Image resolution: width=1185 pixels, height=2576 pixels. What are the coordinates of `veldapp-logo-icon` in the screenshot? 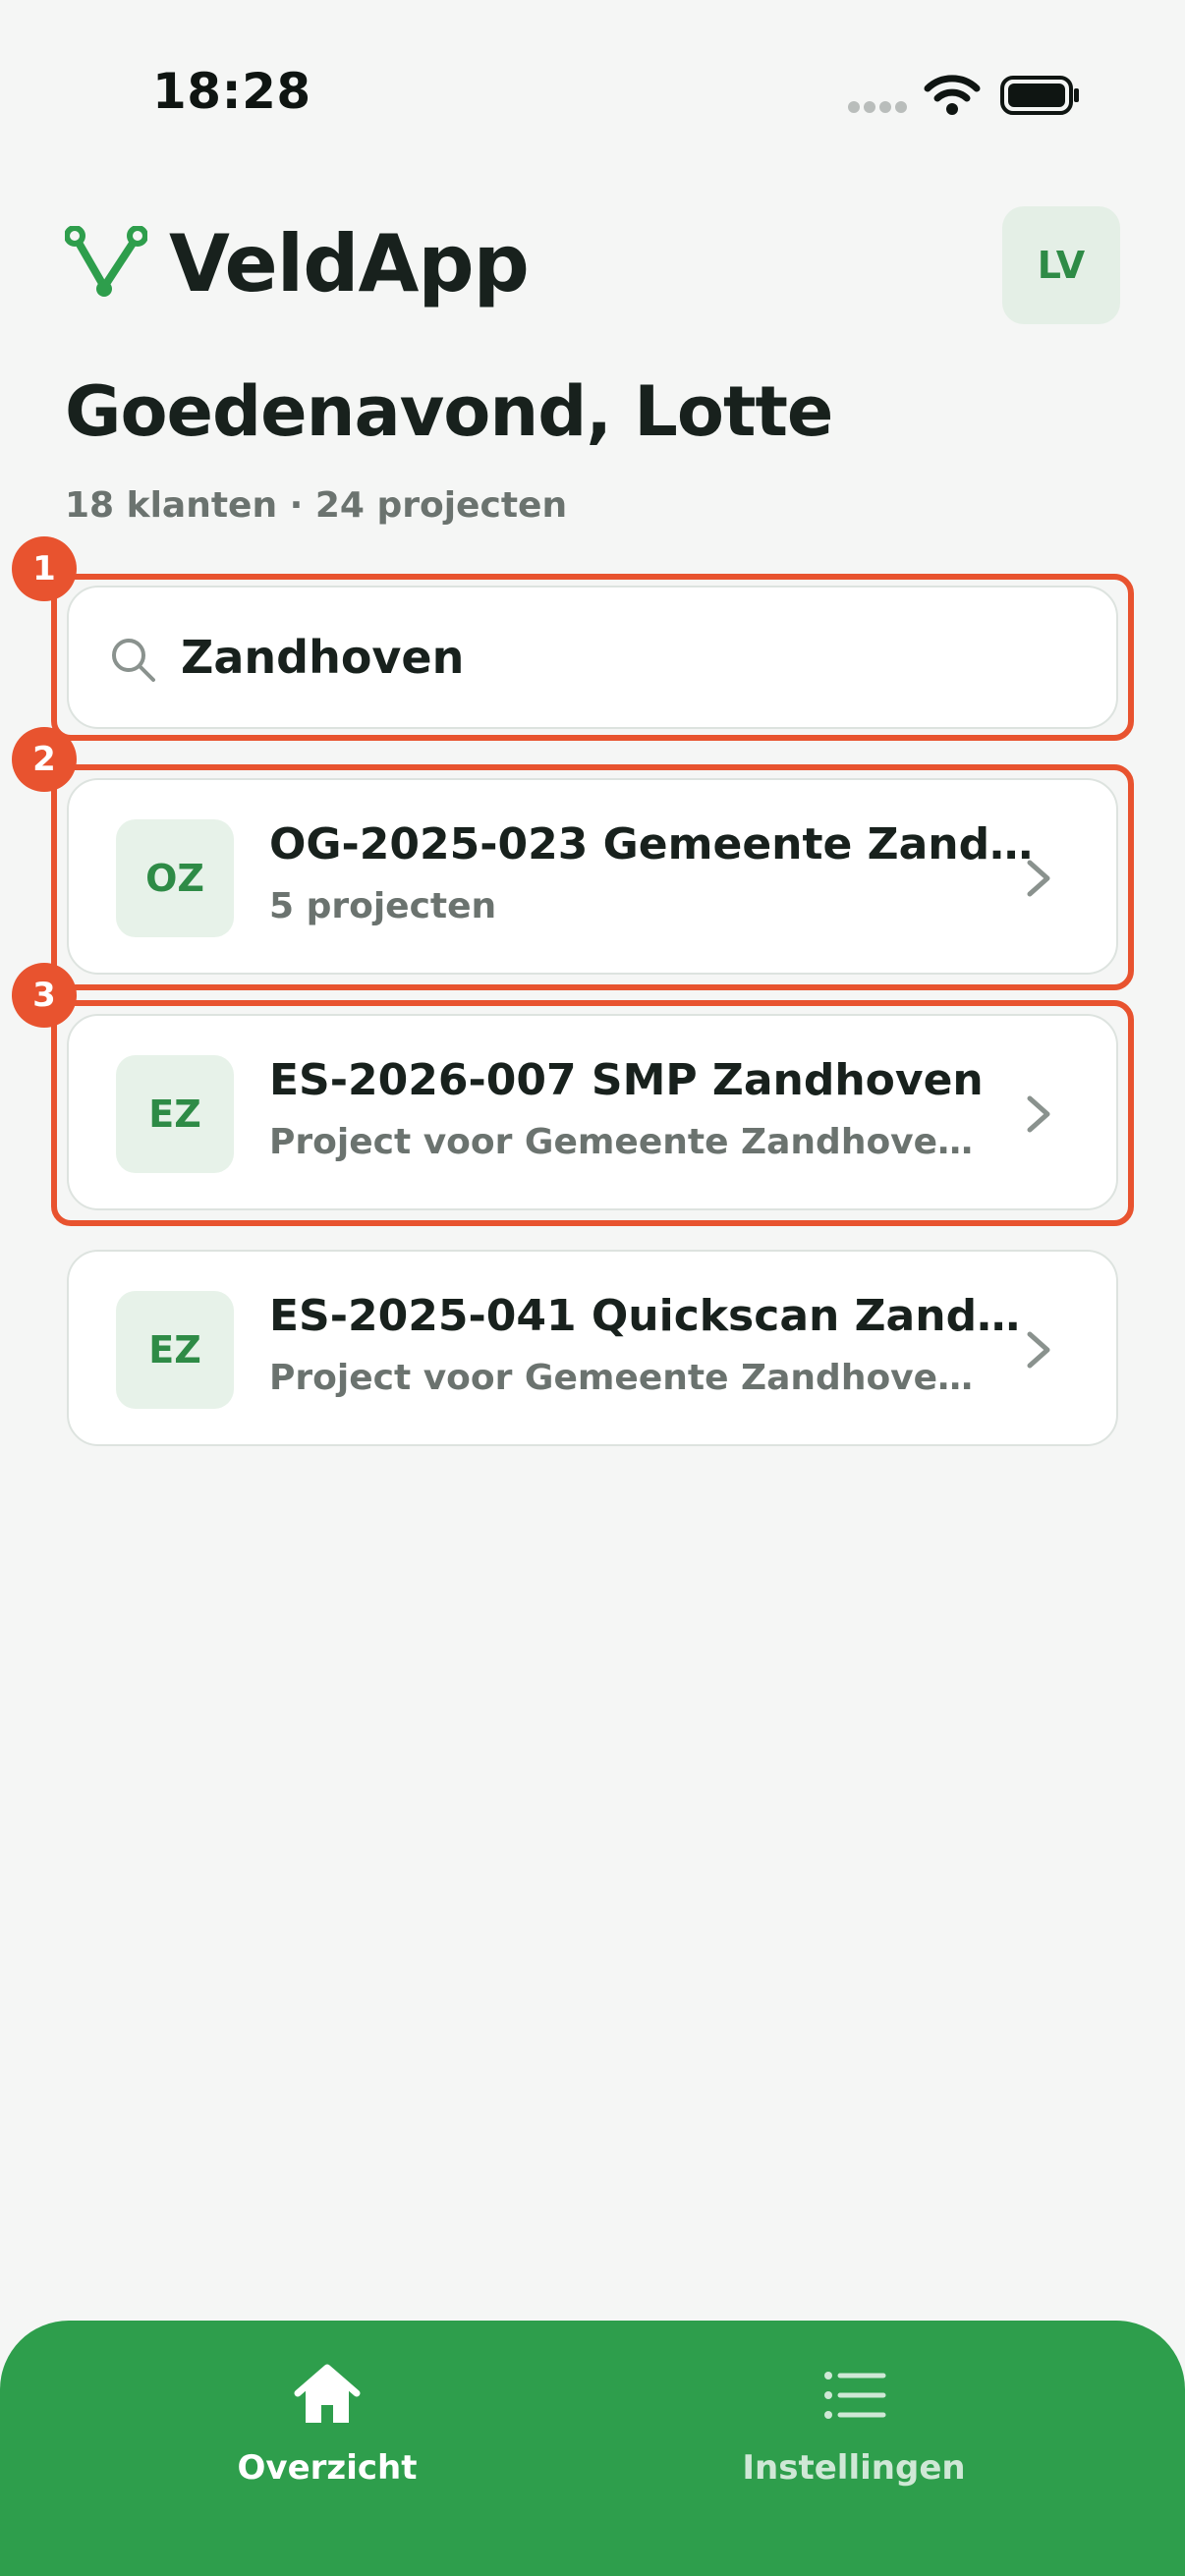 It's located at (106, 261).